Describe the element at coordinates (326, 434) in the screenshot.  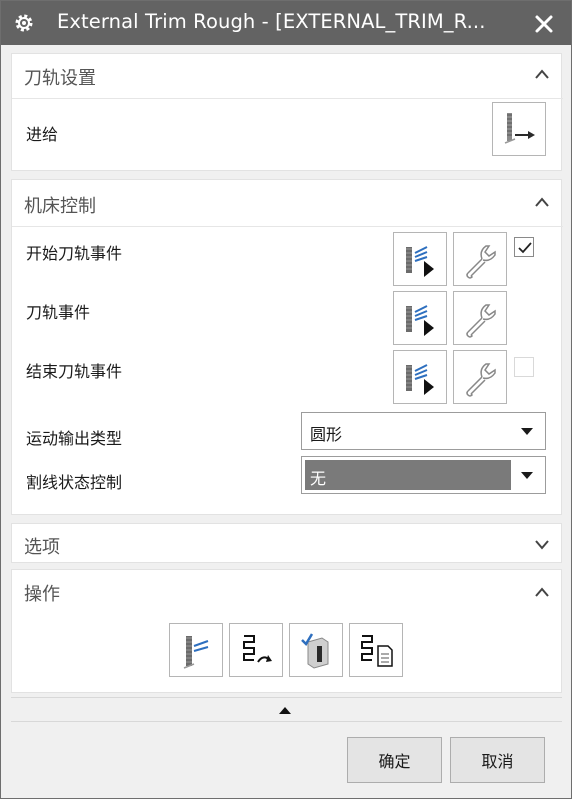
I see `motion-output-value: 圆形` at that location.